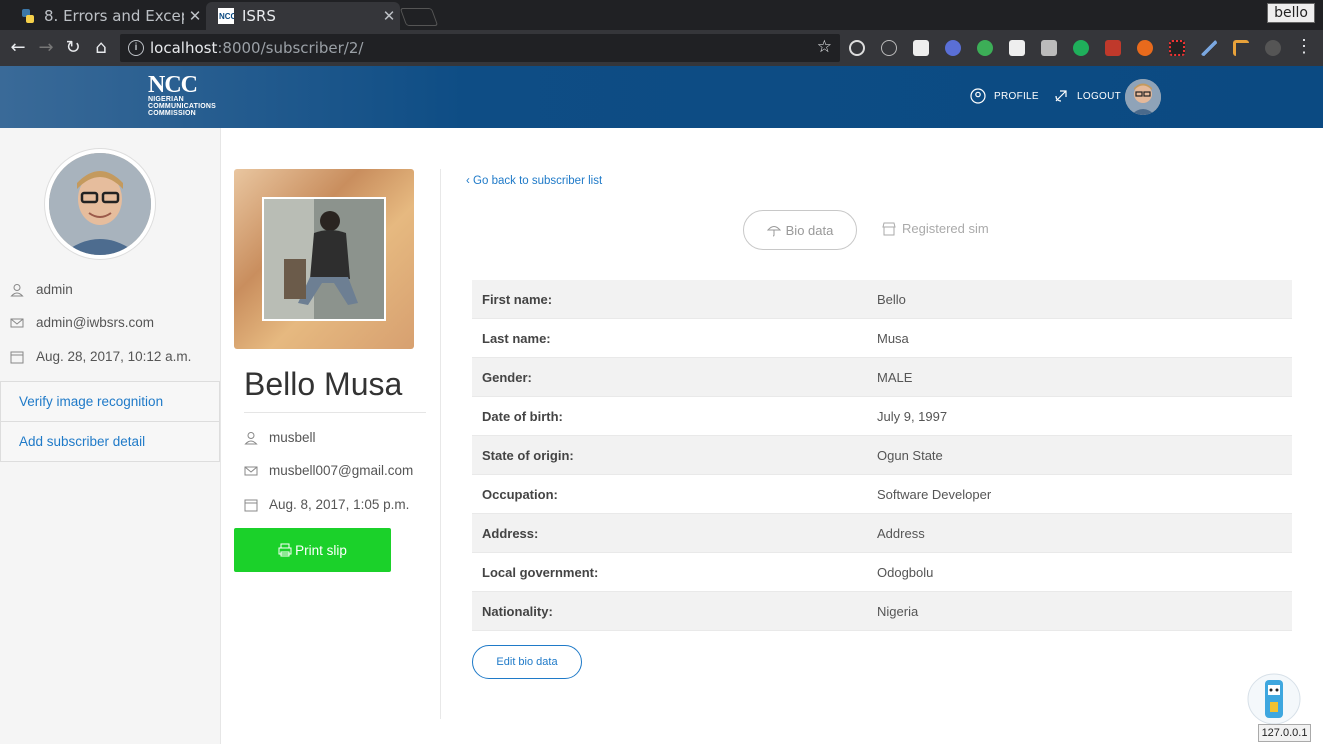 The width and height of the screenshot is (1323, 744). Describe the element at coordinates (507, 377) in the screenshot. I see `field-label: Gender:` at that location.